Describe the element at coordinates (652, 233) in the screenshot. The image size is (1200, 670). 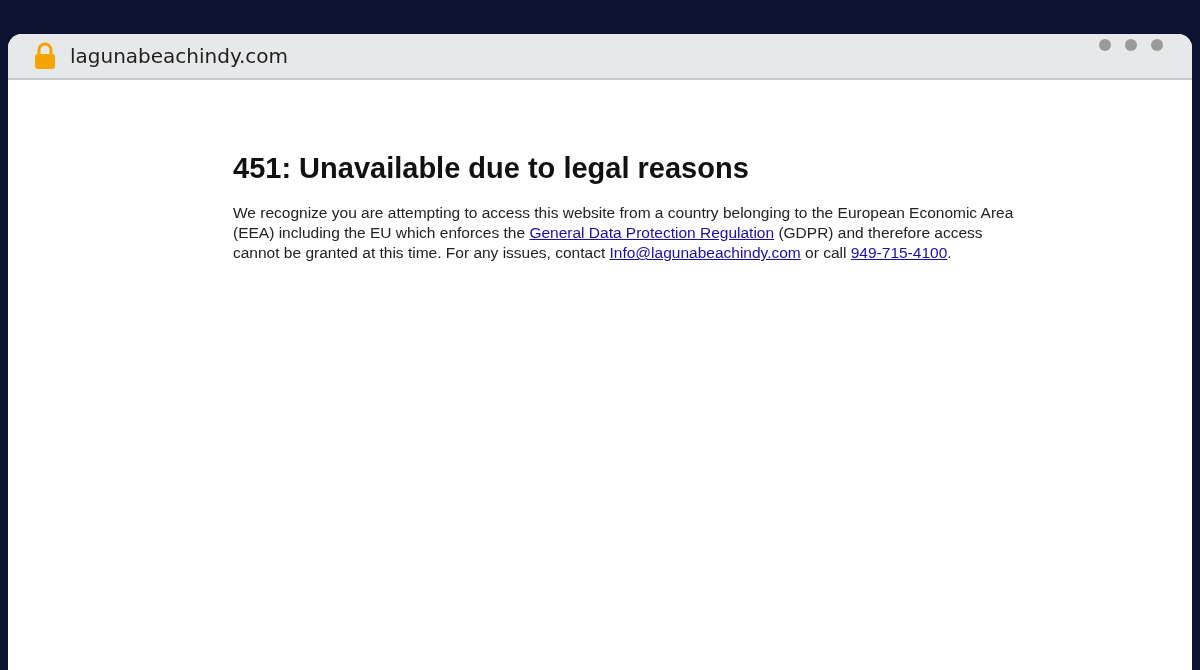
I see `text-link: General Data Protection Regulation` at that location.